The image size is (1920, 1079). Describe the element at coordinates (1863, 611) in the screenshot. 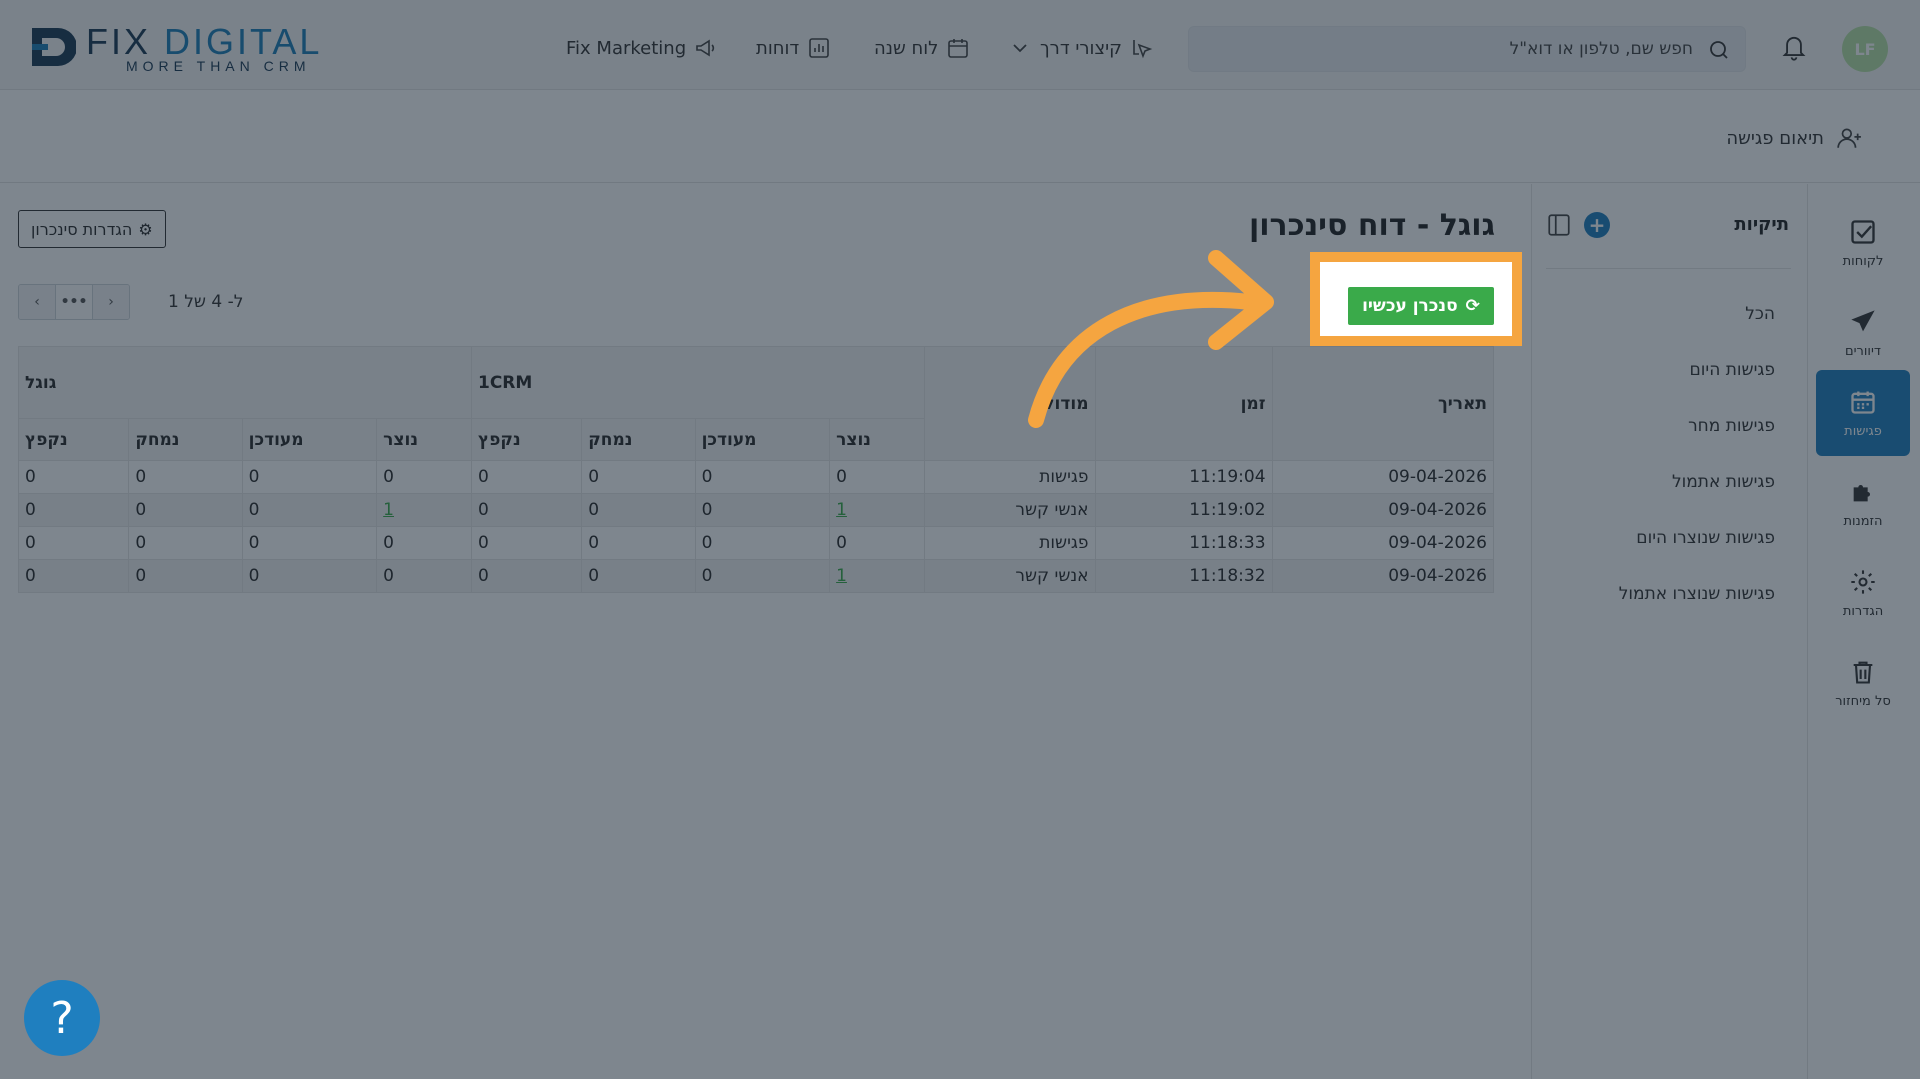

I see `rail-label: הגדרות` at that location.